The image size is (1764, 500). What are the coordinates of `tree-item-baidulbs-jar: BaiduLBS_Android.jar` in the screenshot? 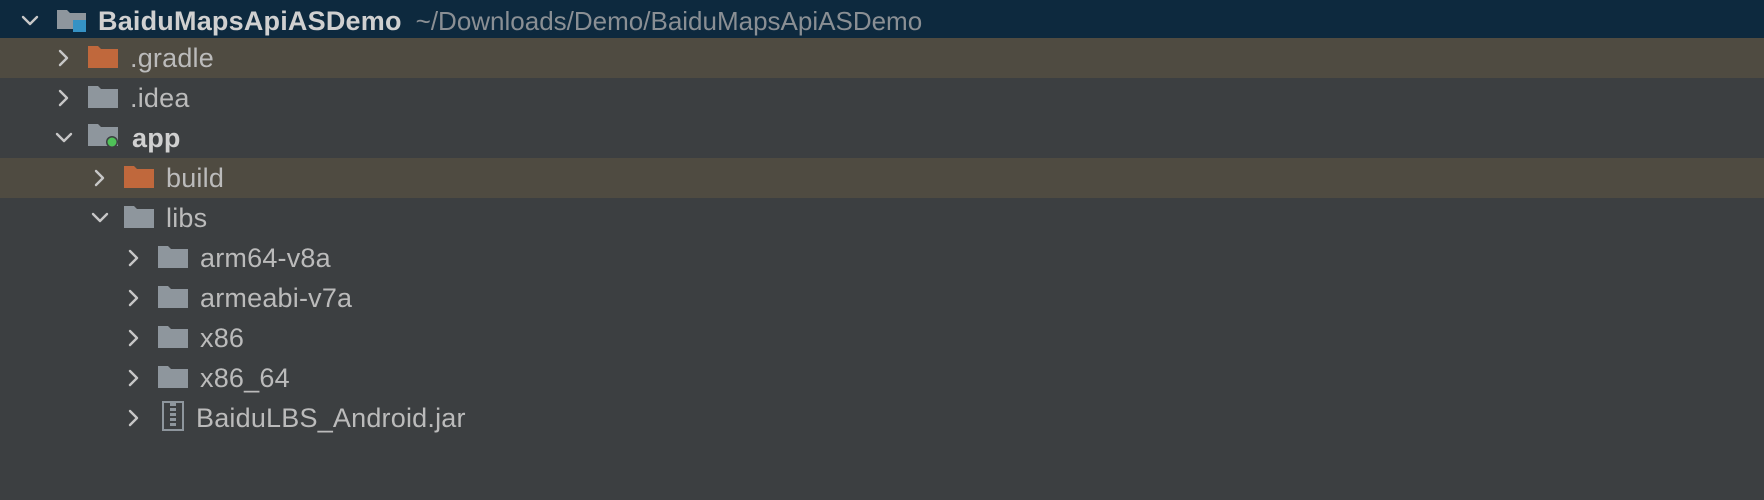 It's located at (882, 418).